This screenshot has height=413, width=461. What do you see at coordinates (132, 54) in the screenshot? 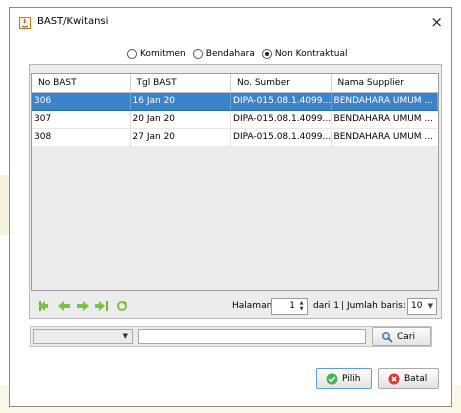
I see `radio-komitmen-circle` at bounding box center [132, 54].